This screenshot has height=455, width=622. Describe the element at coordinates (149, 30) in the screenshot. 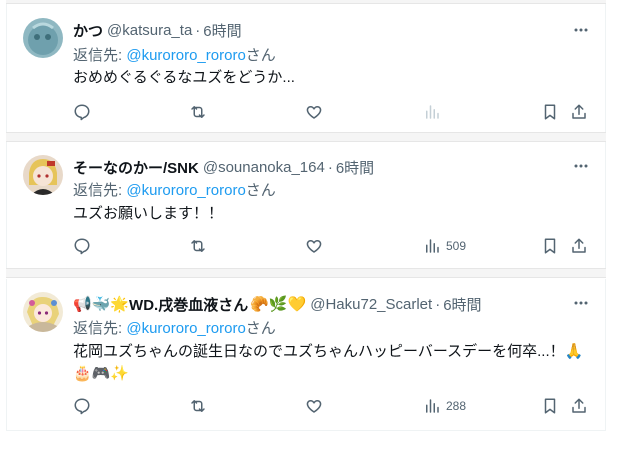

I see `user-handle: @katsura_ta` at that location.